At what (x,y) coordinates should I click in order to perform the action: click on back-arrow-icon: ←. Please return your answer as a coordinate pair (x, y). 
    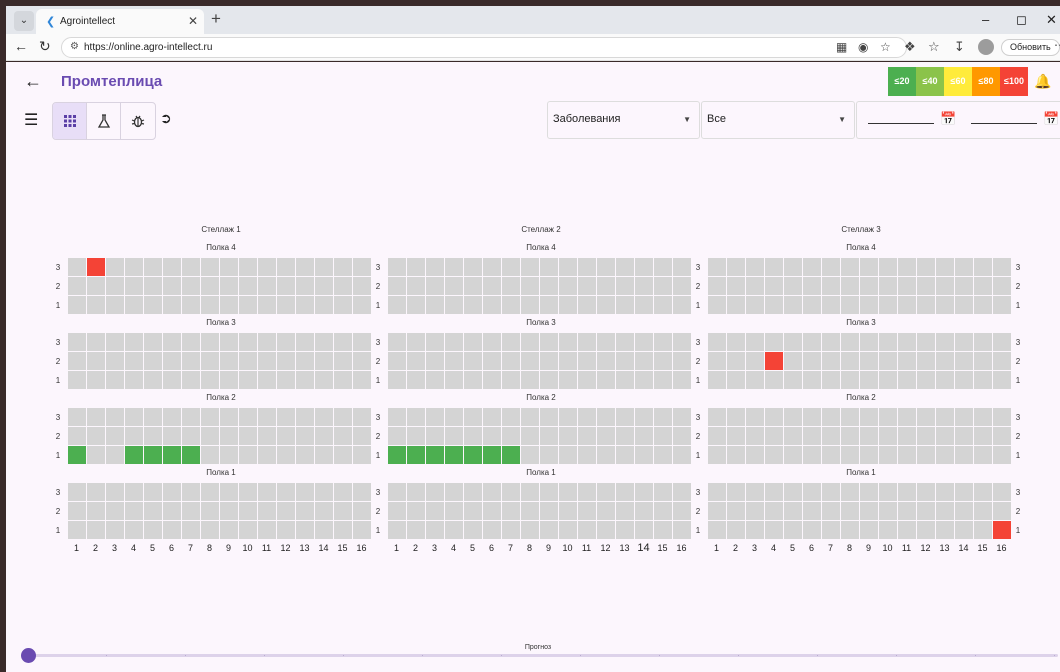
    Looking at the image, I should click on (33, 81).